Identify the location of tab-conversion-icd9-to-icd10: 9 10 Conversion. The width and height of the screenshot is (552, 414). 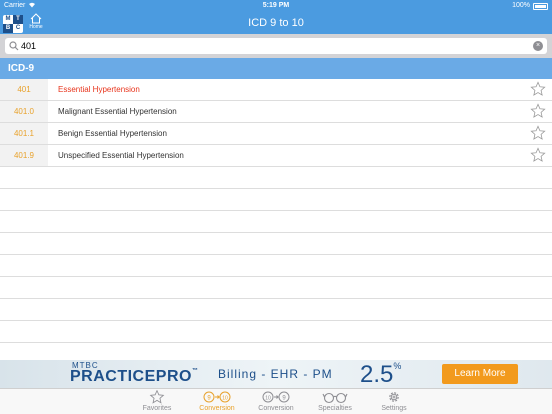
(217, 402).